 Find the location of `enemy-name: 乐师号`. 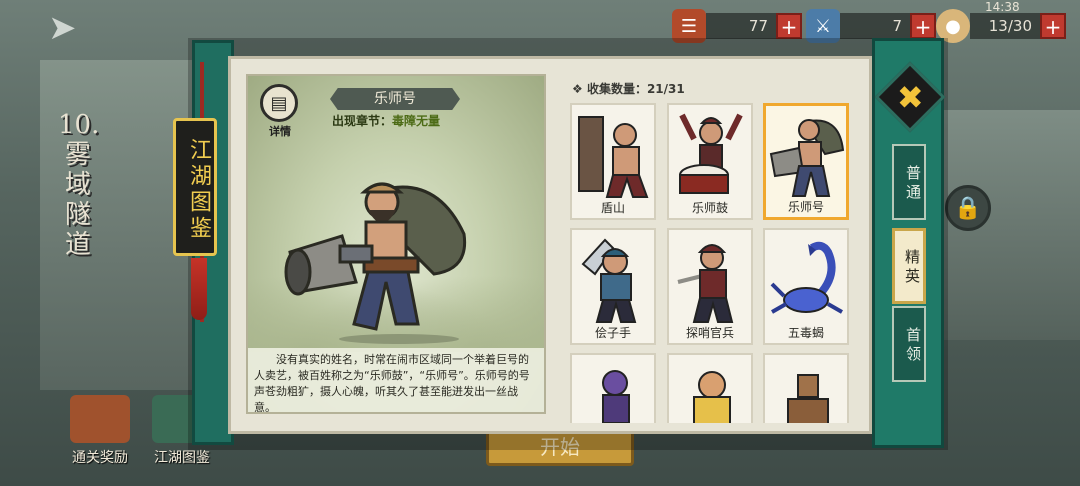

enemy-name: 乐师号 is located at coordinates (395, 99).